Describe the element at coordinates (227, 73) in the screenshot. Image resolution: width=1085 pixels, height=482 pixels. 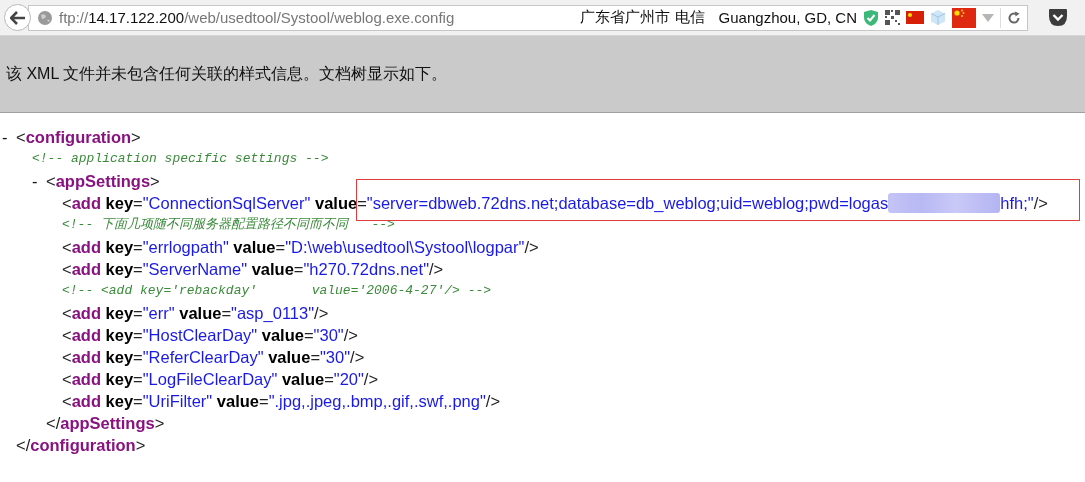
I see `notice-text: 该 XML 文件并未包含任何关联的样式信息。文档树显示如下。` at that location.